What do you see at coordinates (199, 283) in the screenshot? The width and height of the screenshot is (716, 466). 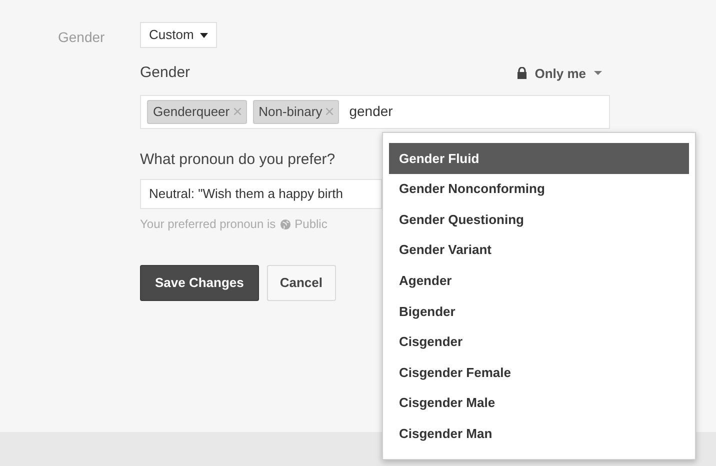 I see `save-button: Save Changes` at bounding box center [199, 283].